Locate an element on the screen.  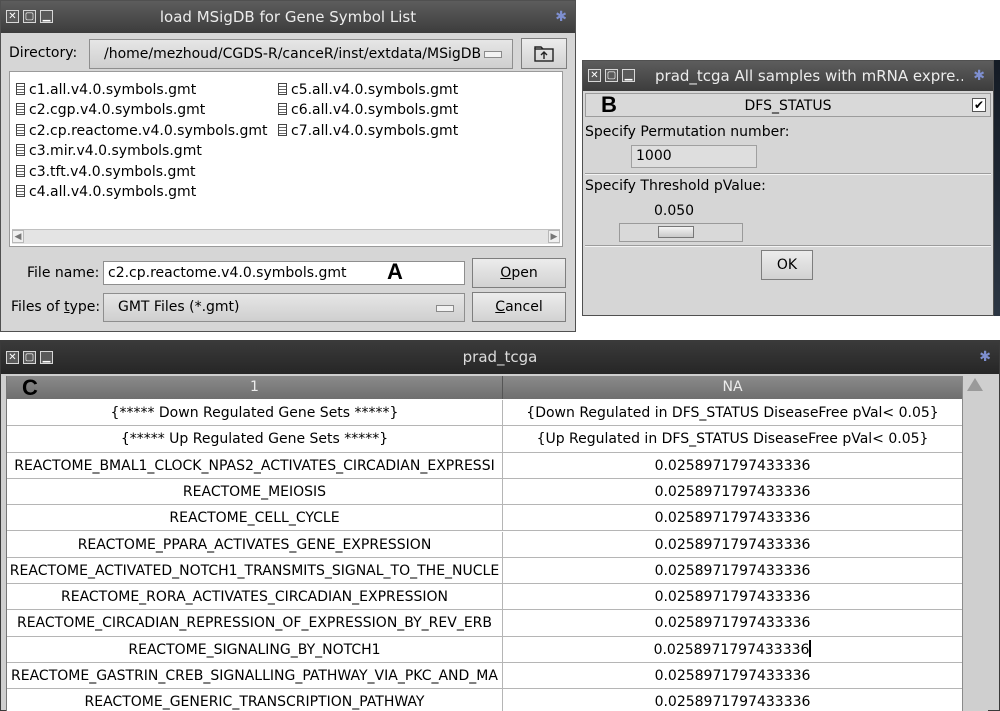
scroll-left-icon: ◀ is located at coordinates (18, 236).